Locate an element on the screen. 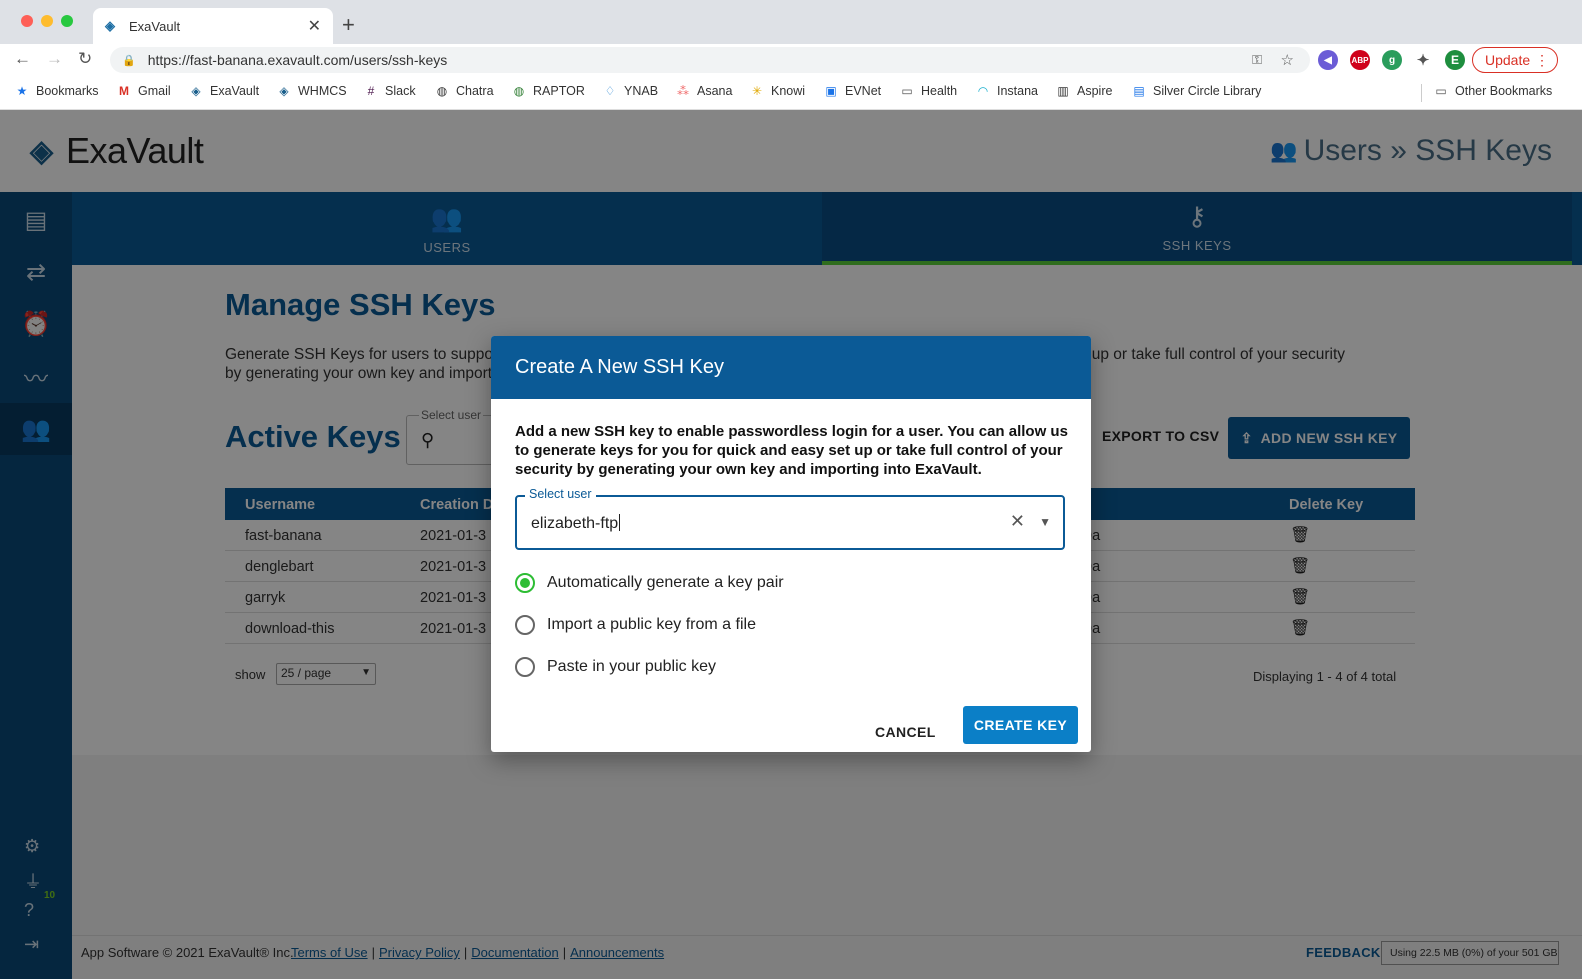  password-key-icon: ⚿ is located at coordinates (1257, 60).